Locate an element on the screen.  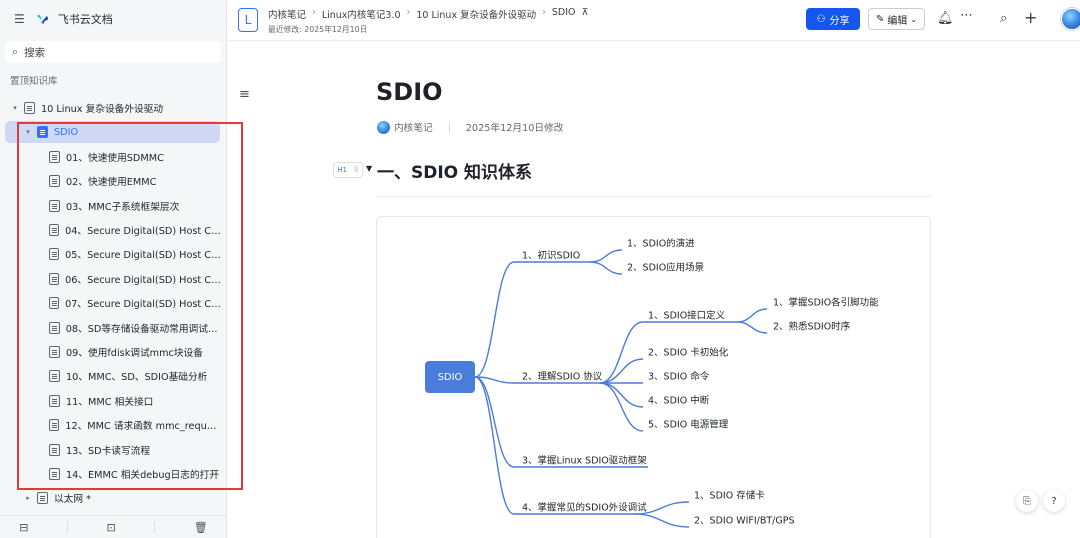
more-icon: ⋯ is located at coordinates (966, 15).